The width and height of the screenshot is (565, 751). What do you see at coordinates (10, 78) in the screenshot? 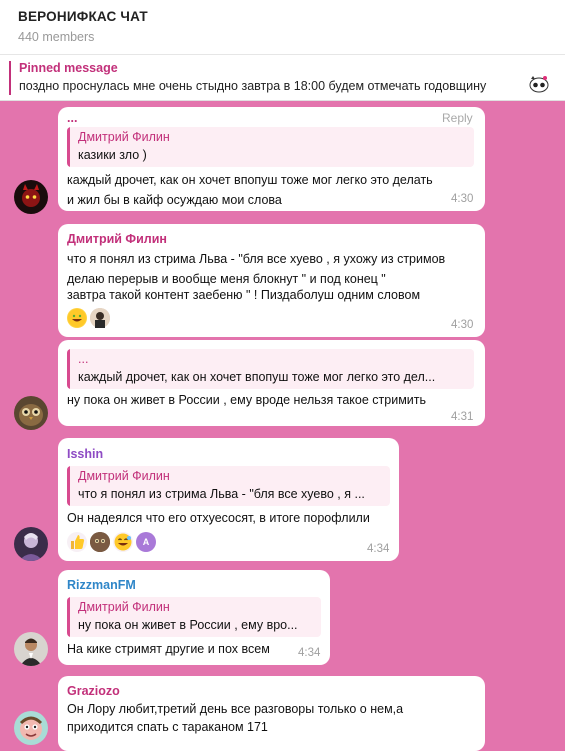
I see `pinned-indicator` at bounding box center [10, 78].